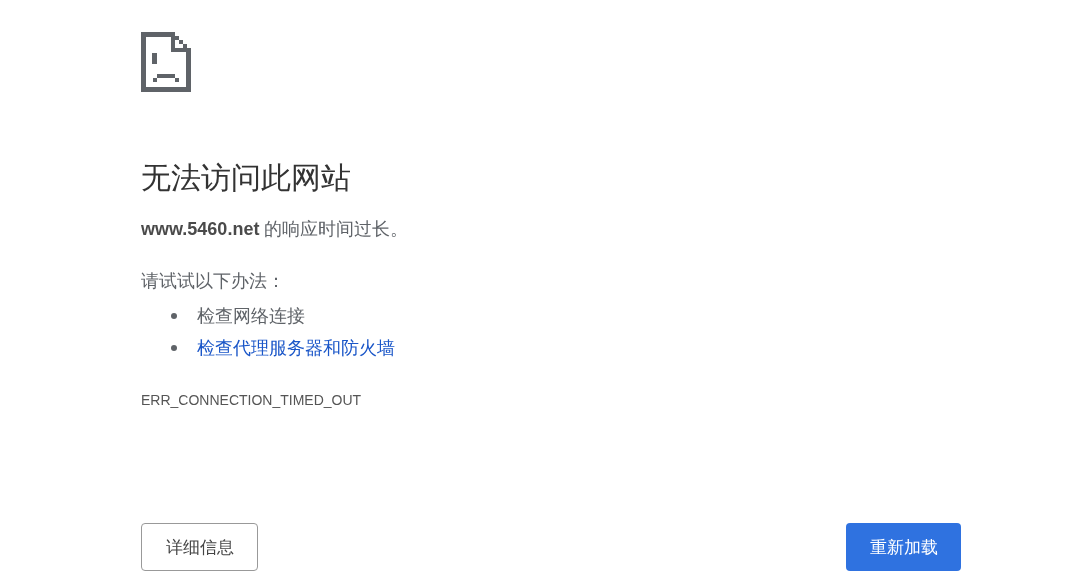  I want to click on sad-document-icon, so click(166, 62).